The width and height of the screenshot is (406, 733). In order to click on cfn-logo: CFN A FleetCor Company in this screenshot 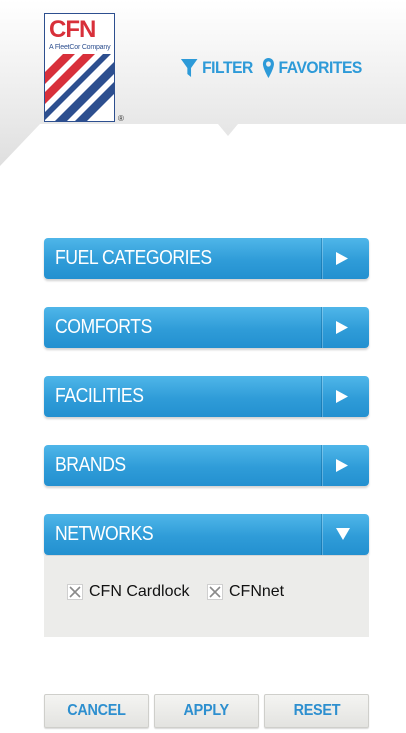, I will do `click(79, 67)`.